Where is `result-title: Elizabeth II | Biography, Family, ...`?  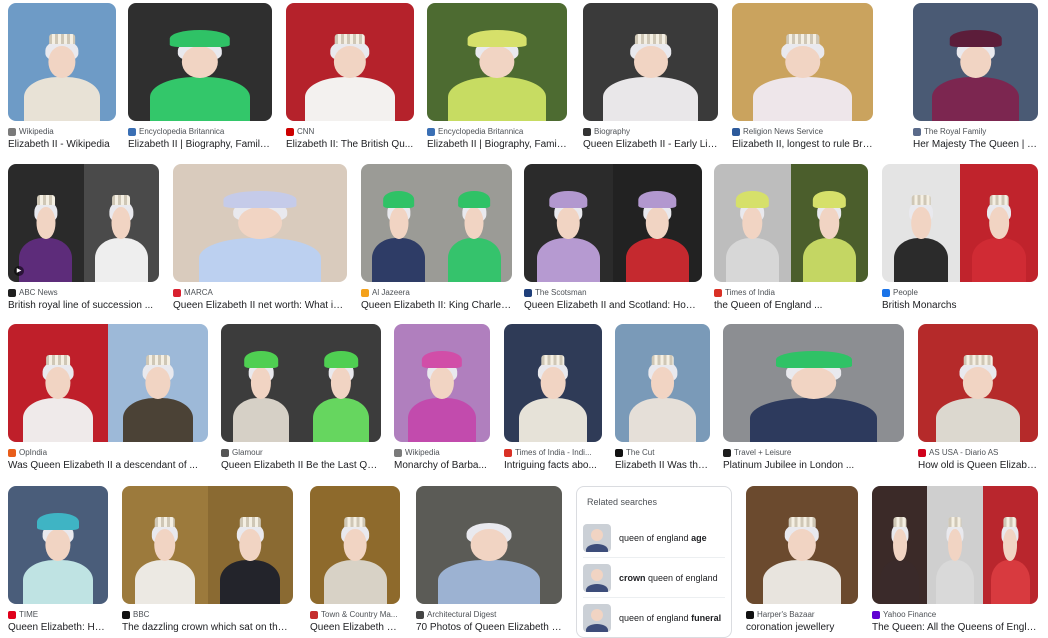 result-title: Elizabeth II | Biography, Family, ... is located at coordinates (200, 144).